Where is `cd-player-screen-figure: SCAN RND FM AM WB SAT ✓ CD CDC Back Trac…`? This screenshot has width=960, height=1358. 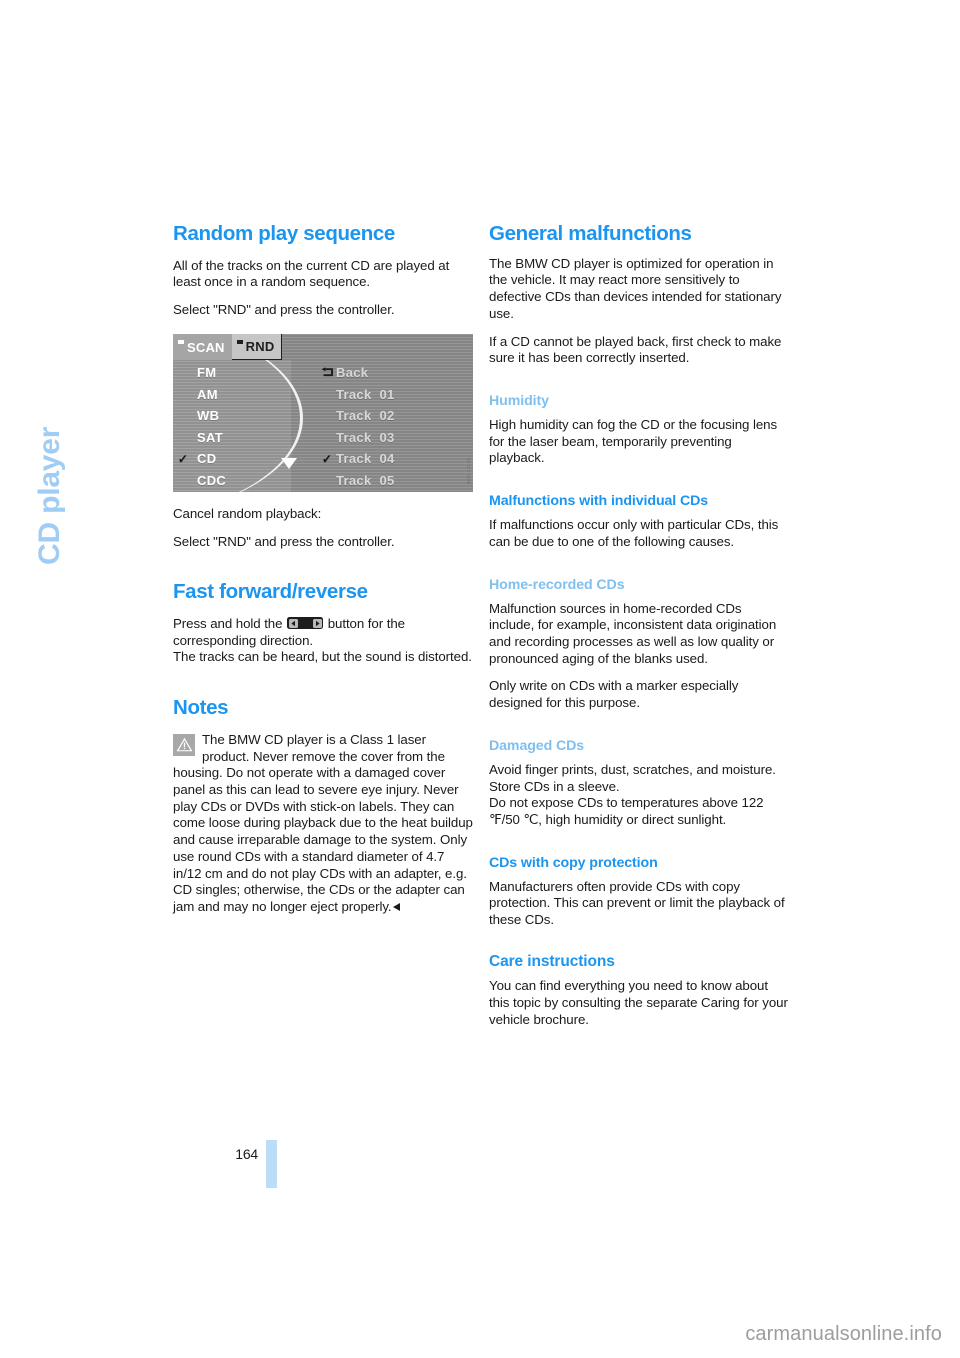
cd-player-screen-figure: SCAN RND FM AM WB SAT ✓ CD CDC Back Trac… is located at coordinates (323, 413).